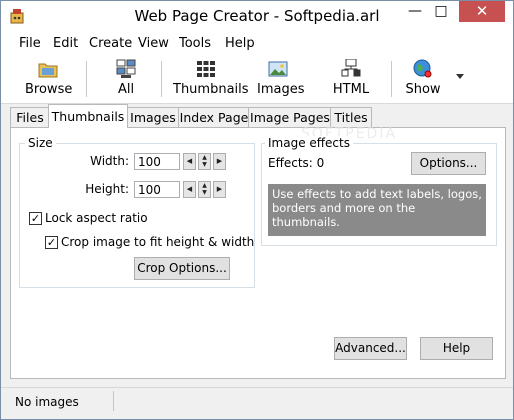 The width and height of the screenshot is (514, 420). Describe the element at coordinates (415, 11) in the screenshot. I see `minimize-button: —` at that location.